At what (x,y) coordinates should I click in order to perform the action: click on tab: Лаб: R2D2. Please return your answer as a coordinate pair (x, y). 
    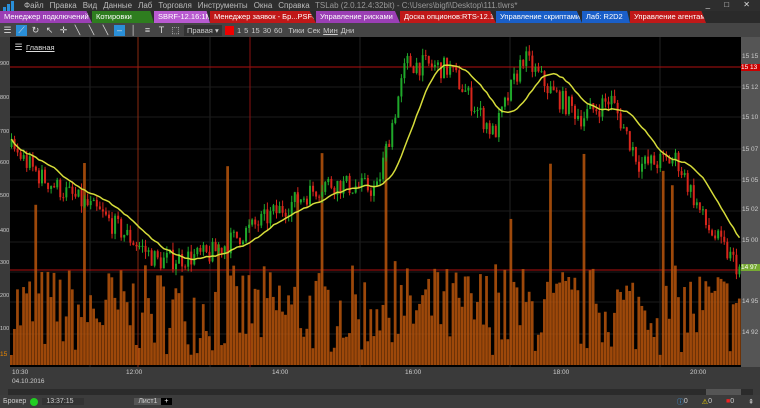
    Looking at the image, I should click on (606, 17).